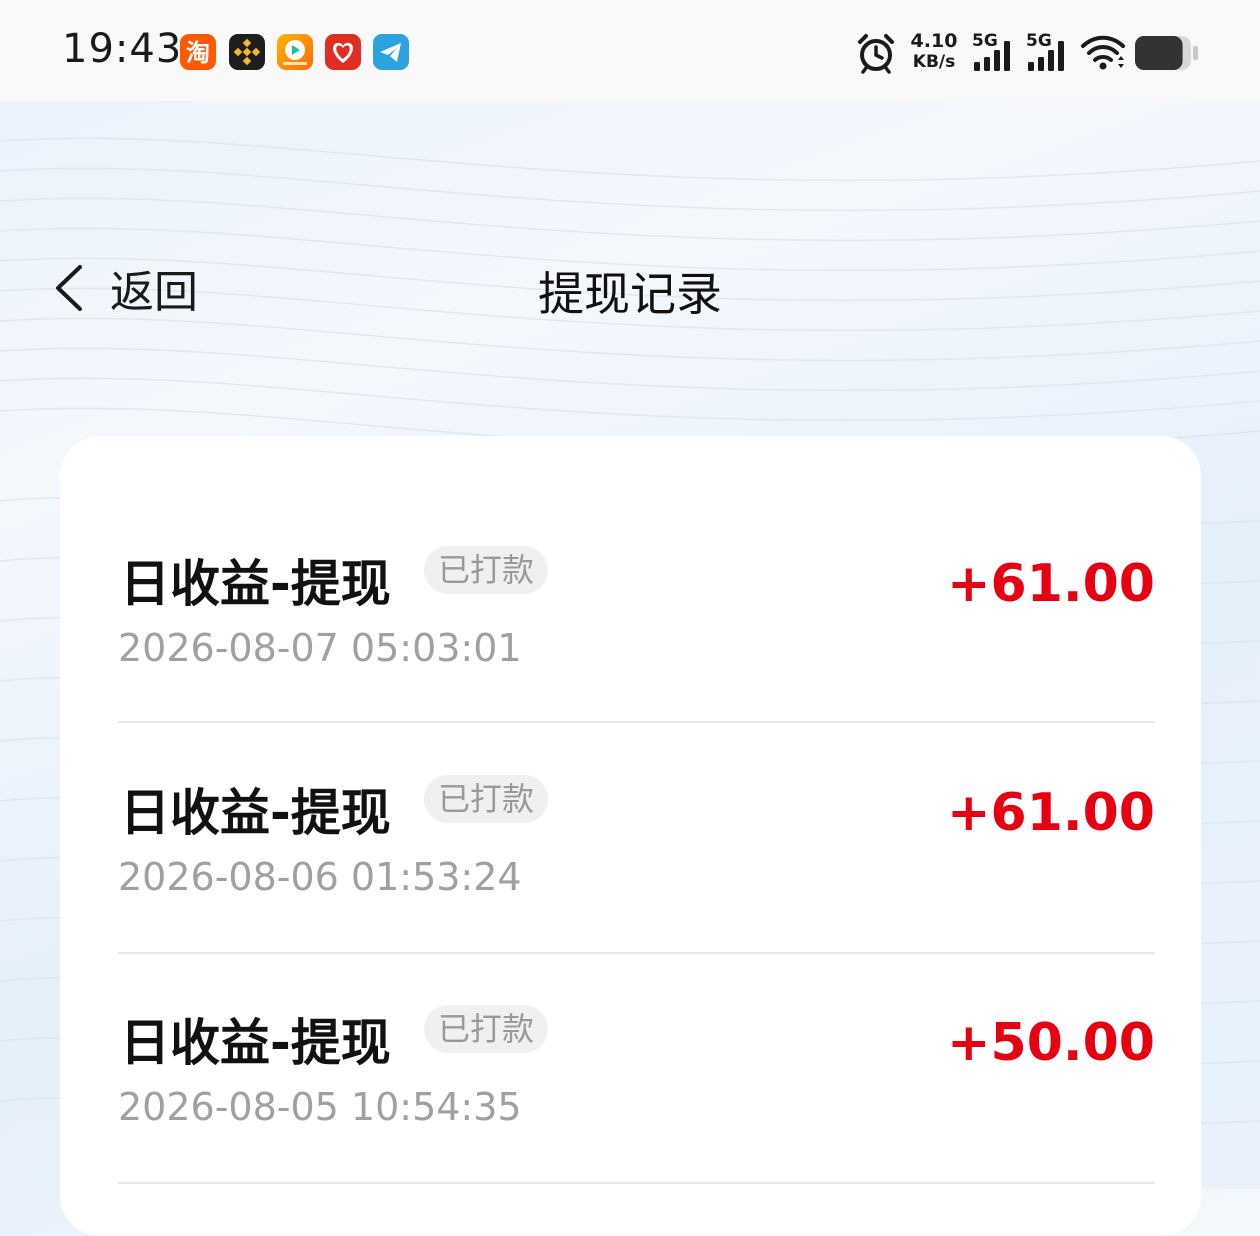  What do you see at coordinates (122, 49) in the screenshot?
I see `status-time: 19:43` at bounding box center [122, 49].